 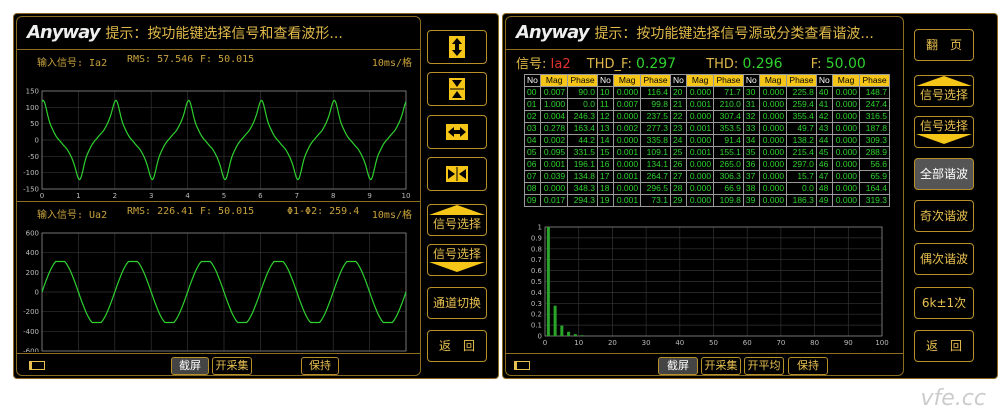 I want to click on harmonic-mag: 0.007, so click(x=627, y=104).